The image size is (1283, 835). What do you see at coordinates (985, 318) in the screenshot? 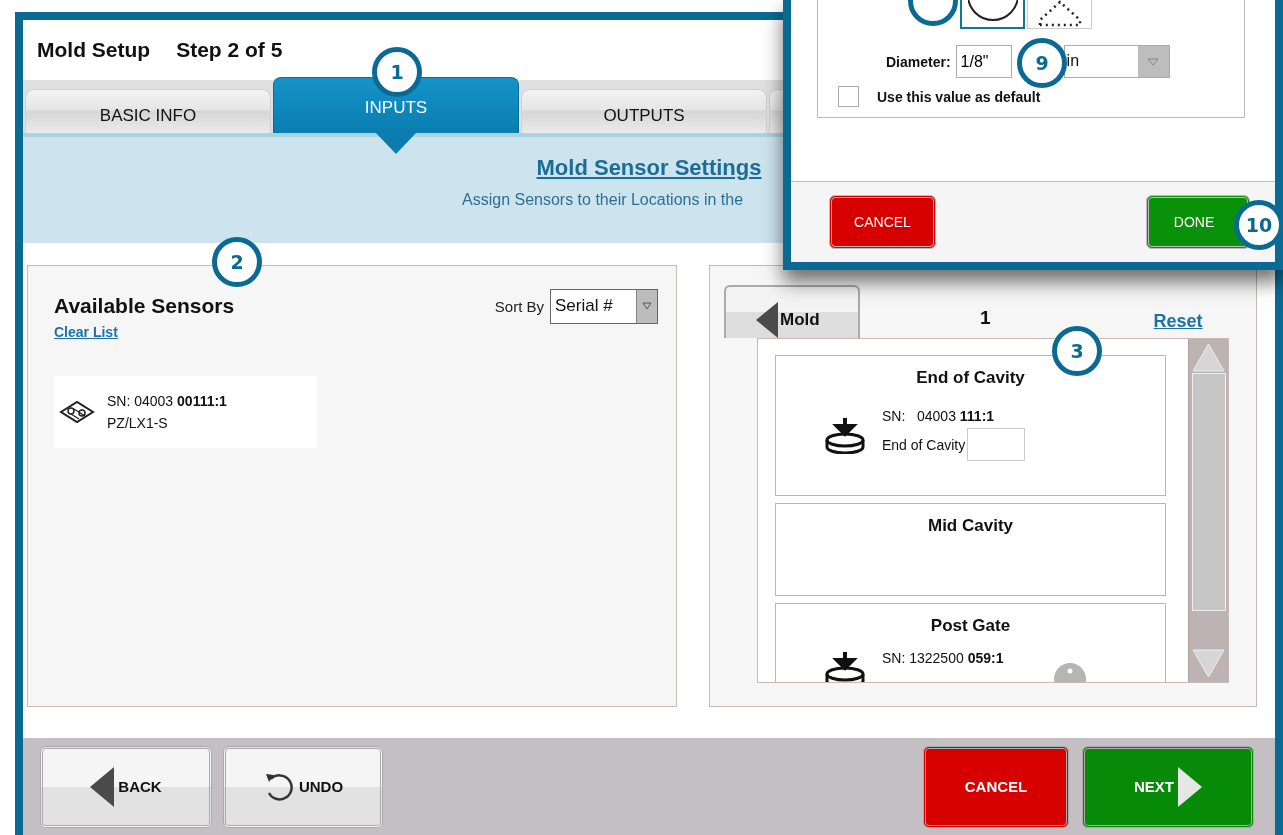
I see `page-number: 1` at bounding box center [985, 318].